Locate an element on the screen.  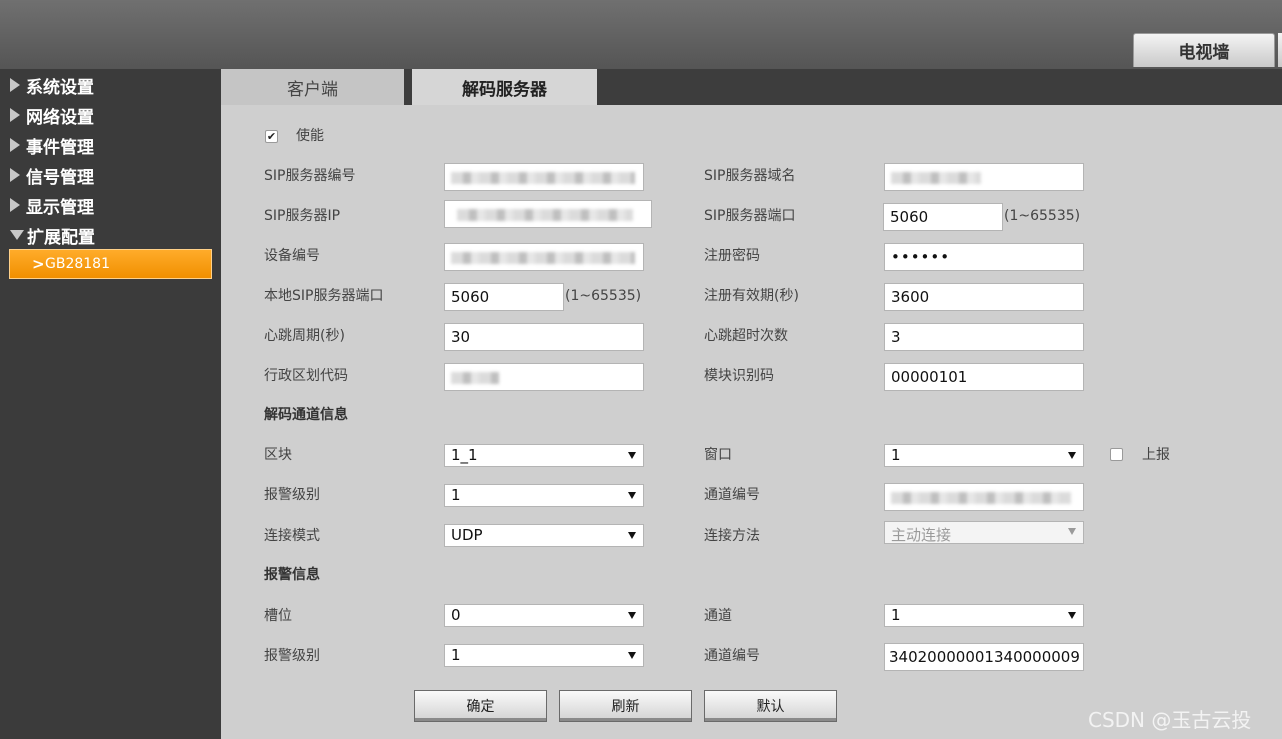
tab-tv-wall: 电视墙 is located at coordinates (1204, 50).